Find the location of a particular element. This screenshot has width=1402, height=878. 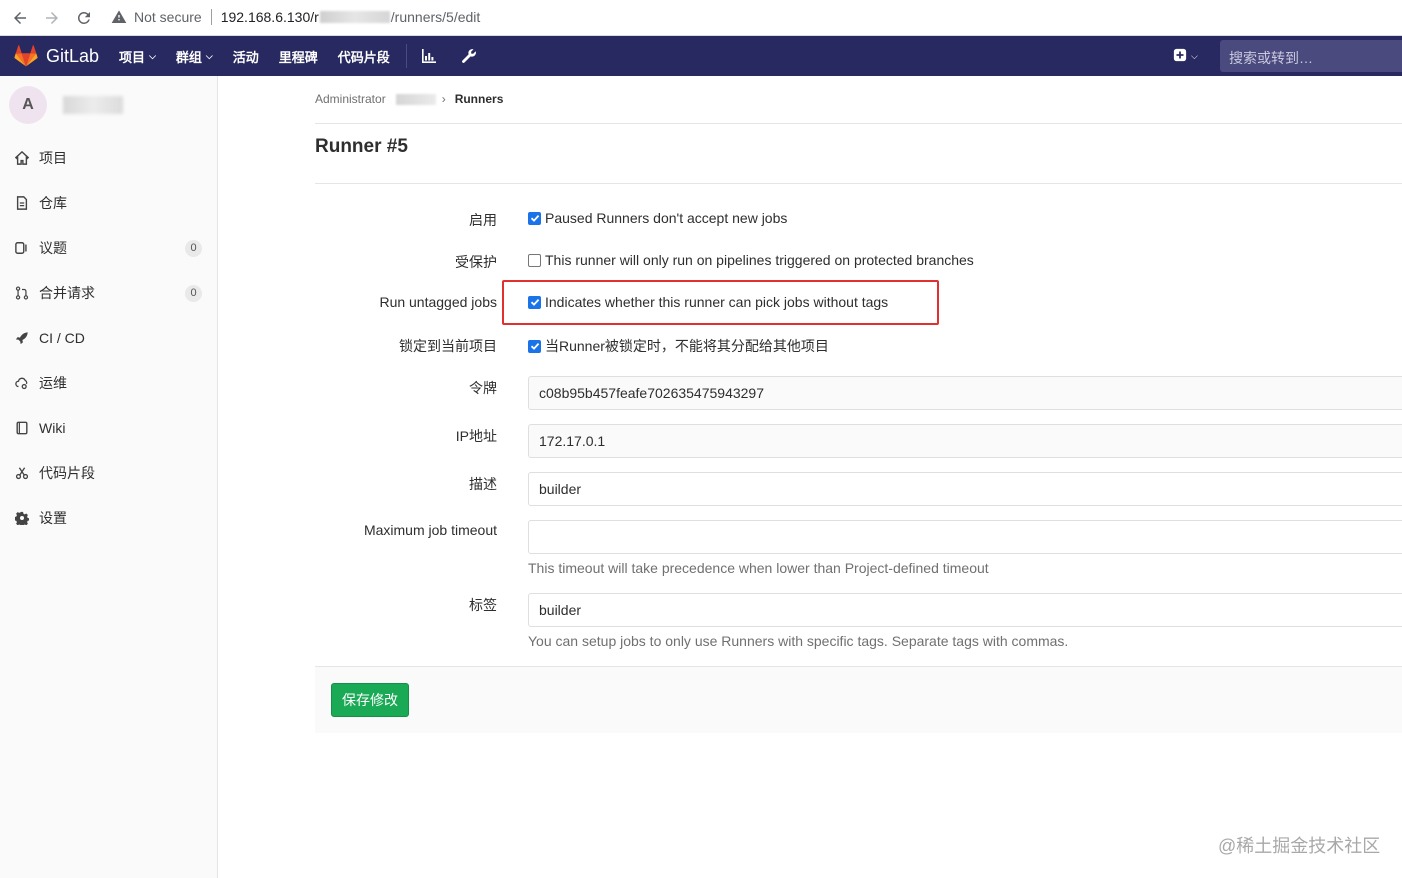

menu-groups-label: 群组 is located at coordinates (188, 57).